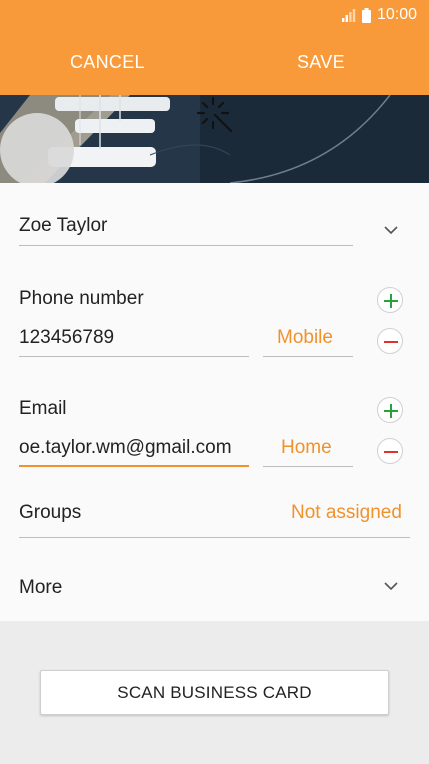 This screenshot has width=429, height=764. Describe the element at coordinates (396, 14) in the screenshot. I see `status-time: 10:00` at that location.